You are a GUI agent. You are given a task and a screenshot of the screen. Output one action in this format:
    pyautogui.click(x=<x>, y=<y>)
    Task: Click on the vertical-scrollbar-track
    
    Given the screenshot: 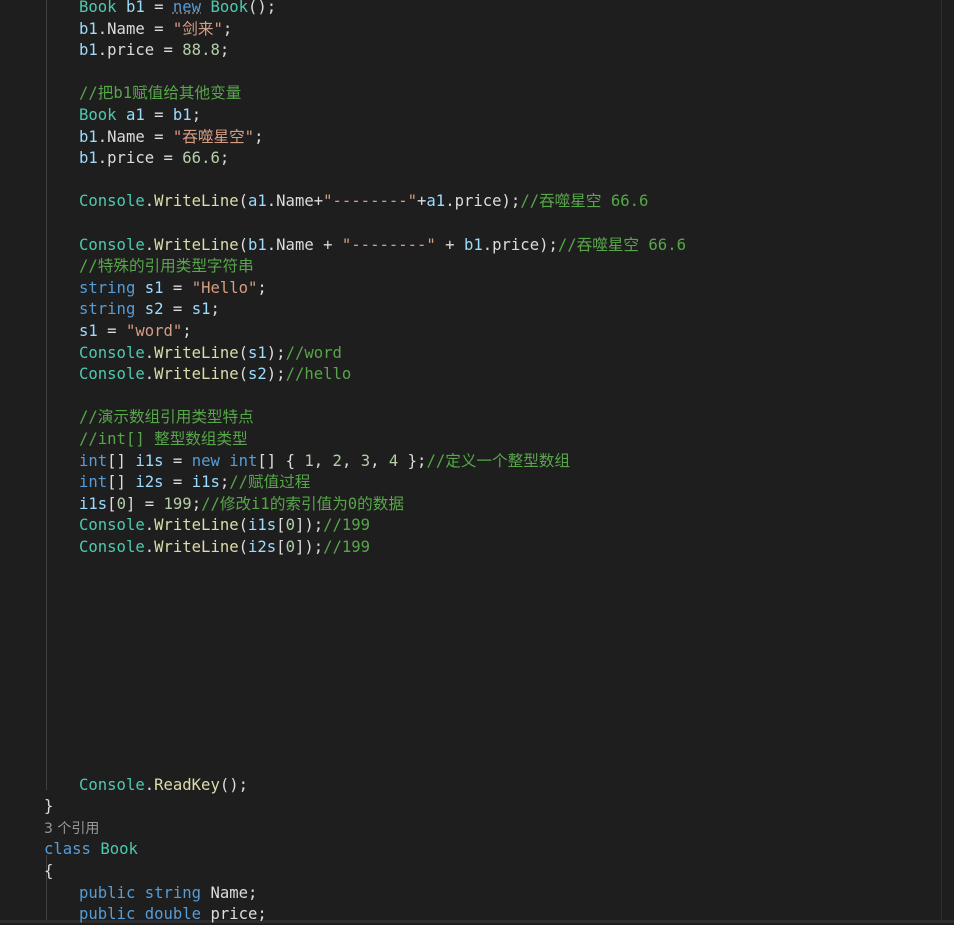 What is the action you would take?
    pyautogui.click(x=941, y=461)
    